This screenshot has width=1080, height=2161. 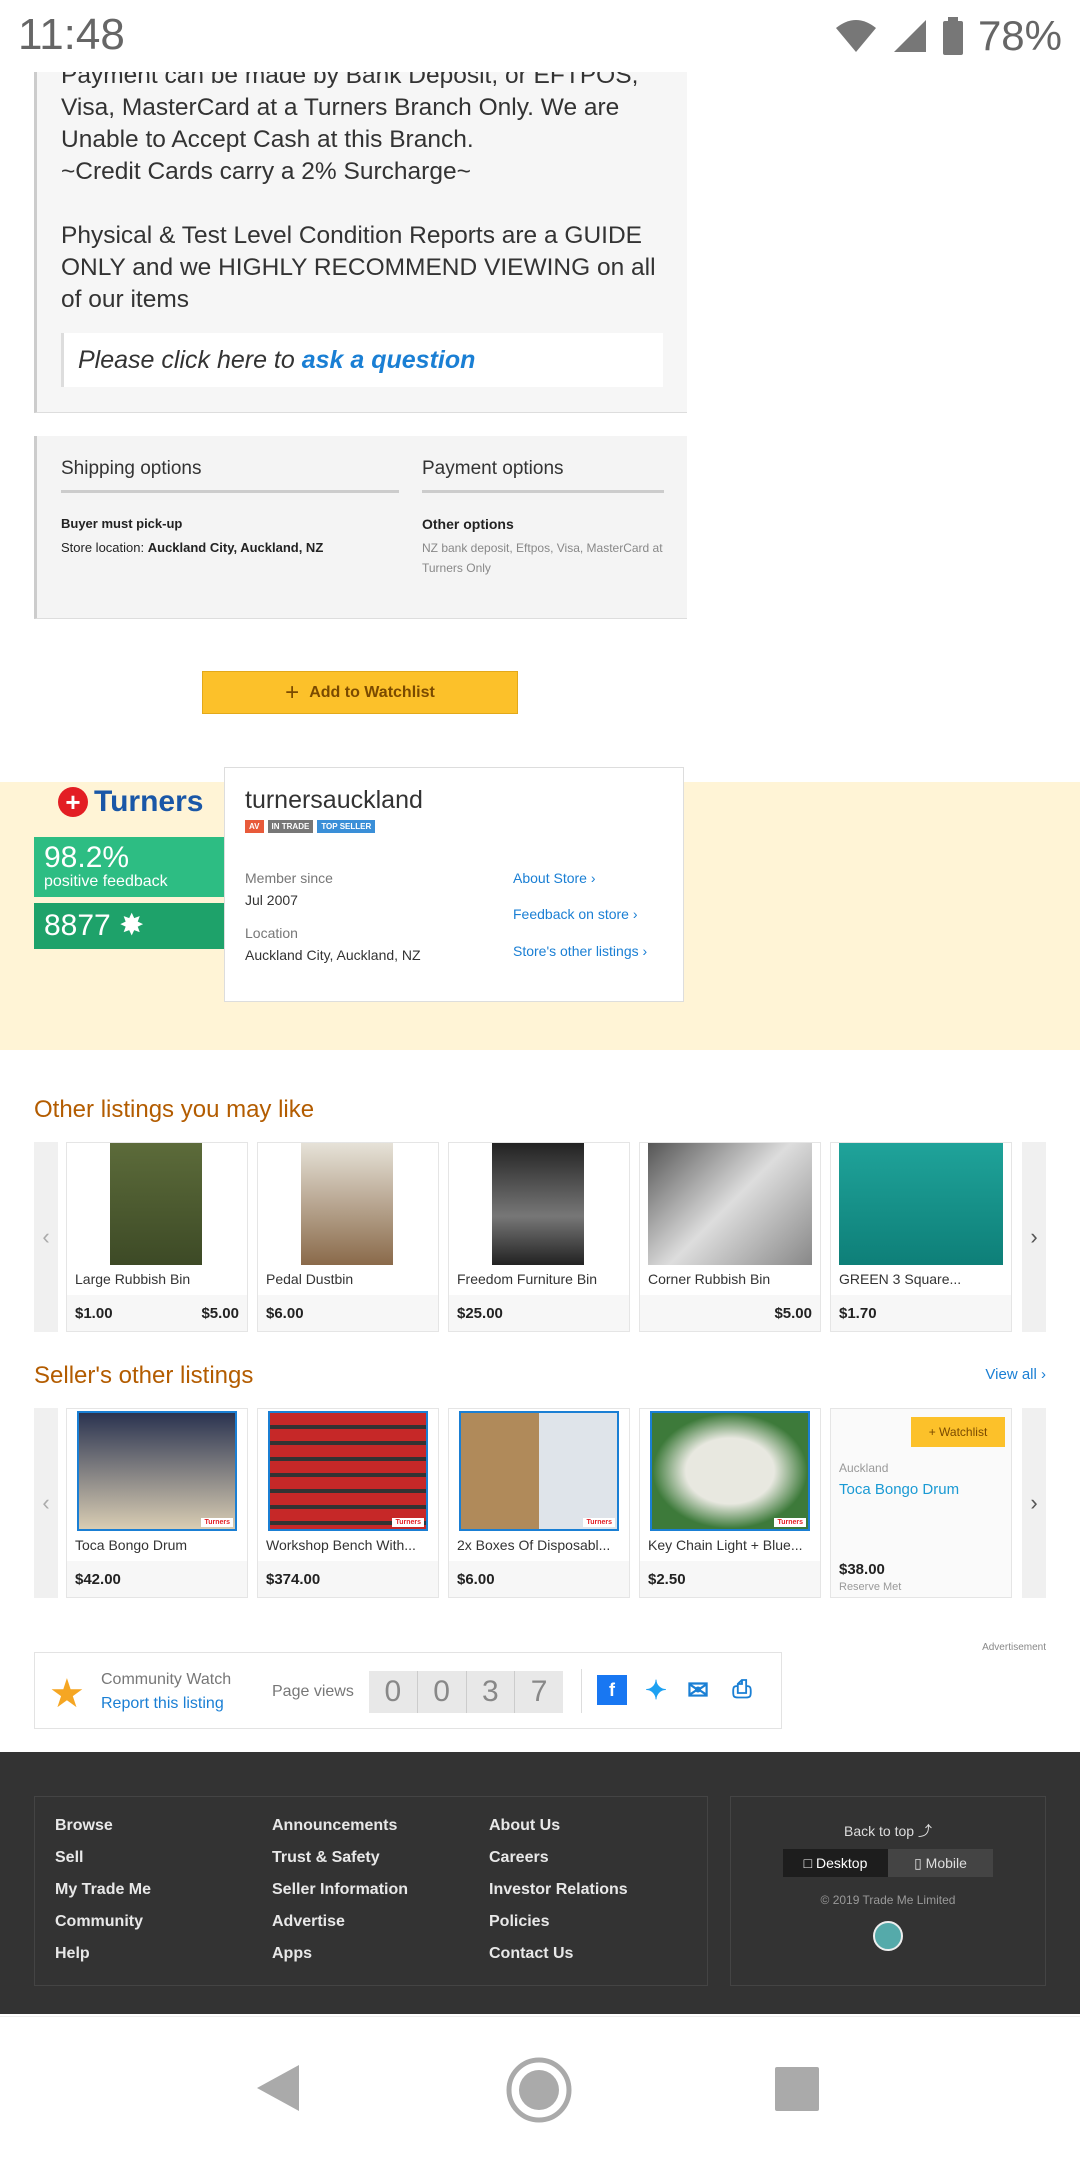 I want to click on twitter-share-icon: ✦, so click(x=656, y=1690).